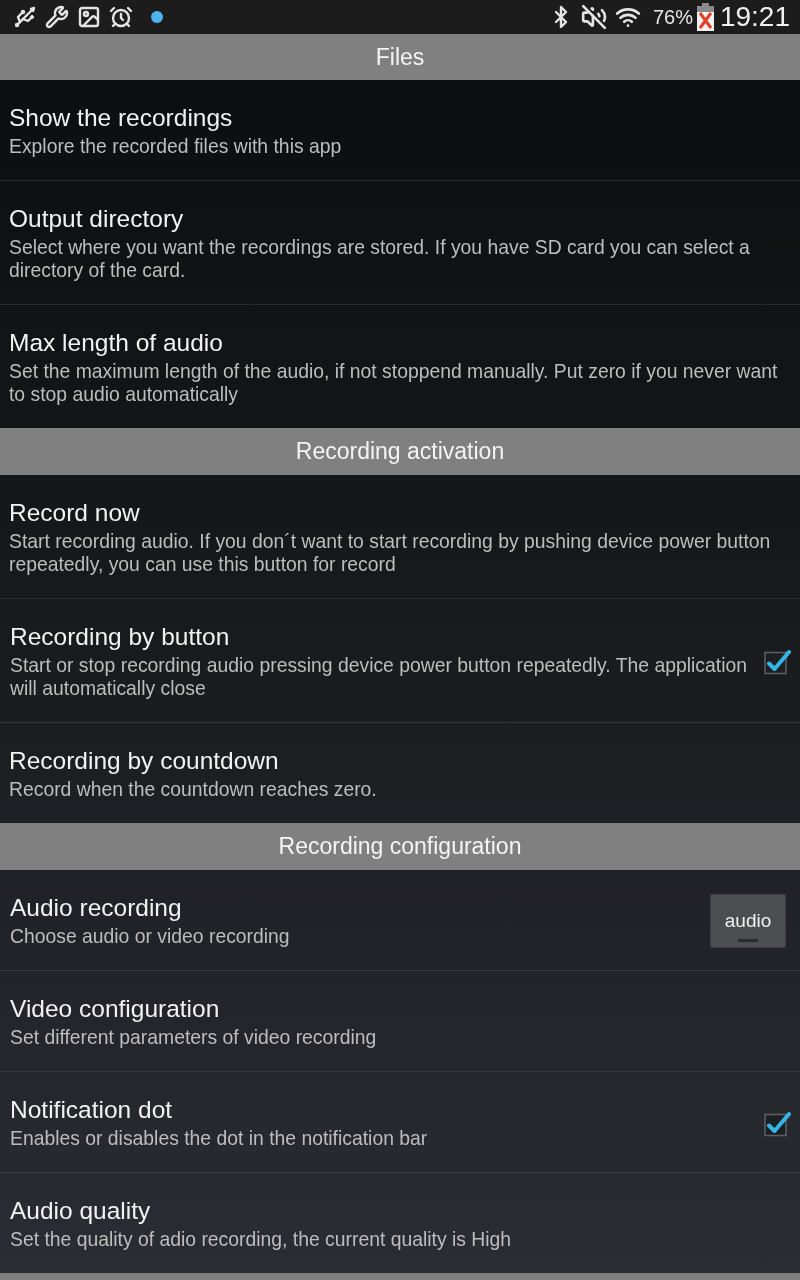 This screenshot has height=1280, width=800. Describe the element at coordinates (379, 677) in the screenshot. I see `preference-summary: Start or stop recording audio pressing device power button repeatedly. The application will automatically close` at that location.